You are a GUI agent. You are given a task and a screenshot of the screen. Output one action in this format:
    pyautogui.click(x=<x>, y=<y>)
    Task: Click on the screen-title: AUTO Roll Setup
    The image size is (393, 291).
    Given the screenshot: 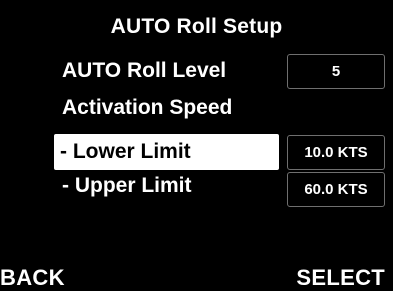 What is the action you would take?
    pyautogui.click(x=196, y=26)
    